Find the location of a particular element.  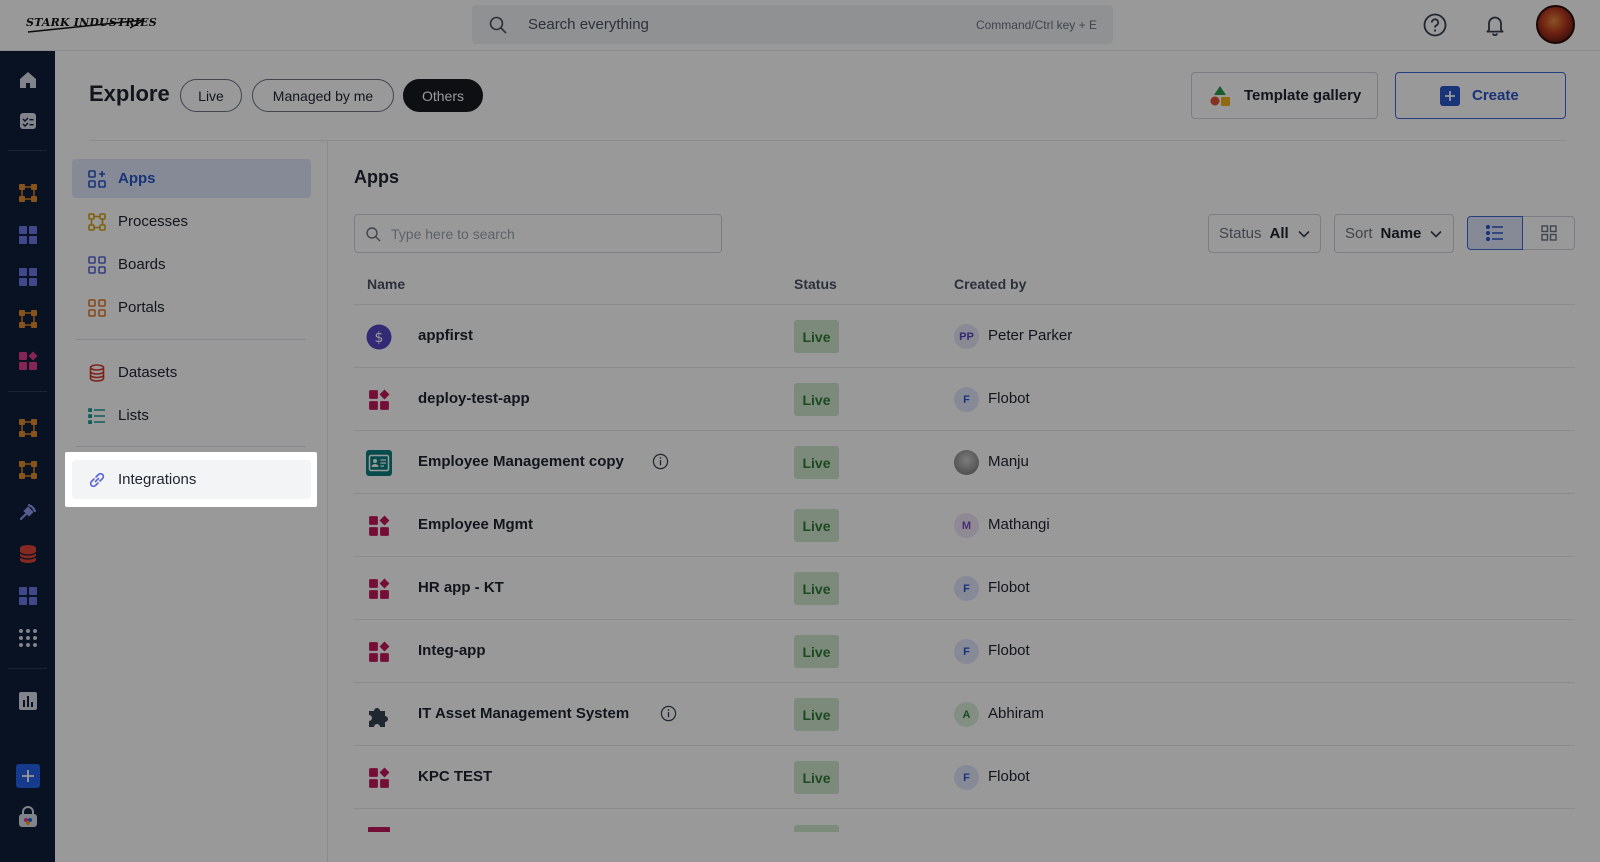

sidenav-item-processes: Processes is located at coordinates (191, 221).